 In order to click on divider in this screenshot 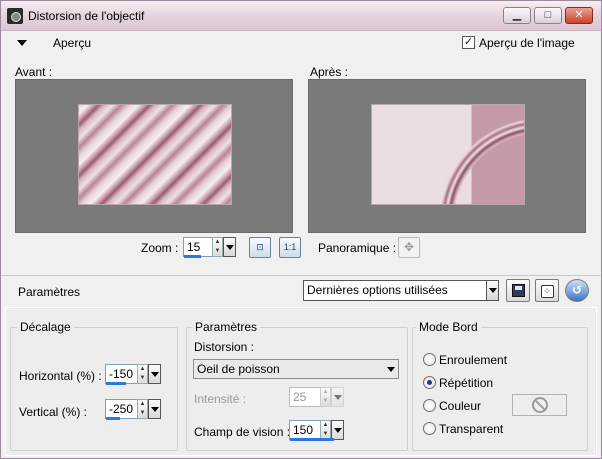, I will do `click(301, 275)`.